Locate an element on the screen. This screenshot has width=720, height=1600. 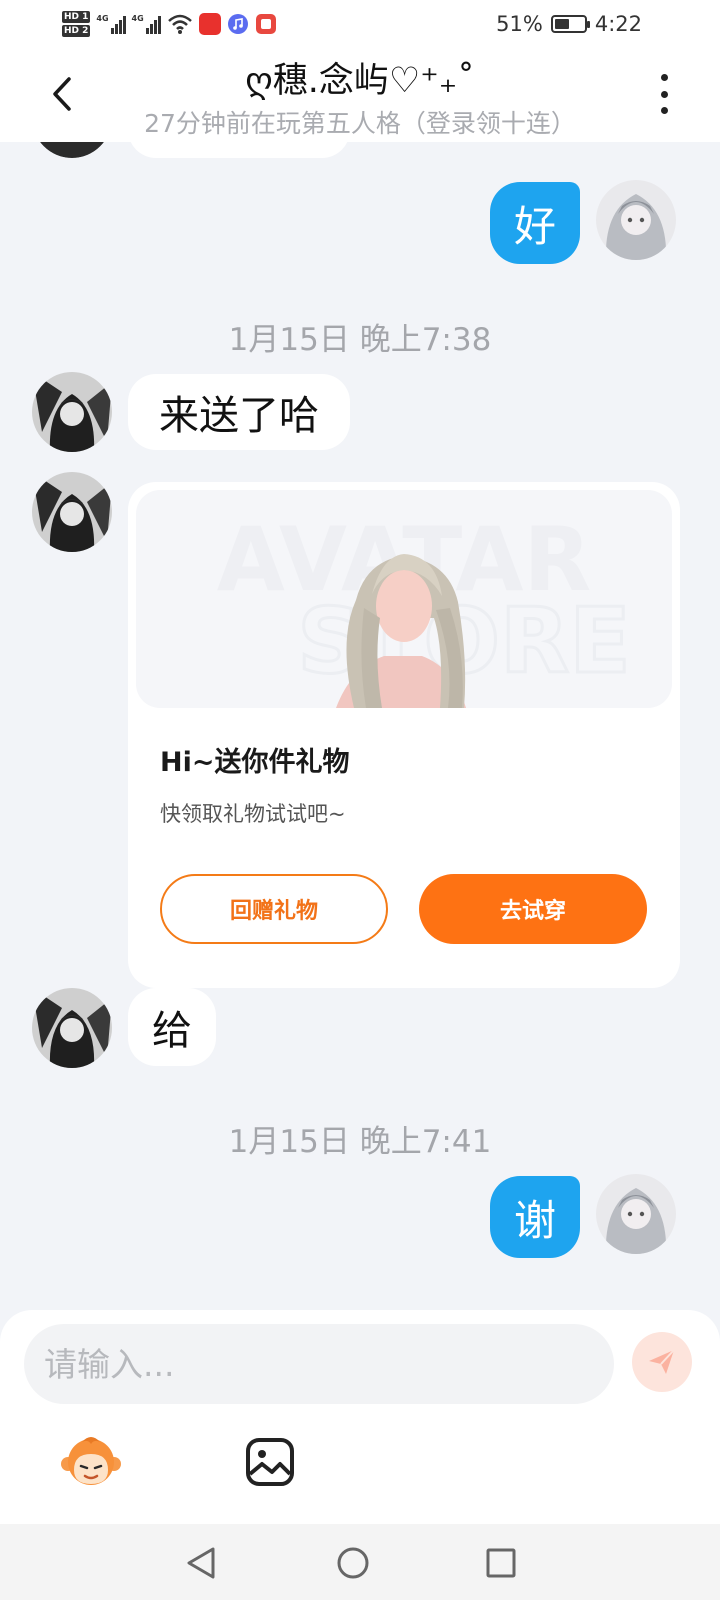
try-on-button: 去试穿 is located at coordinates (533, 909).